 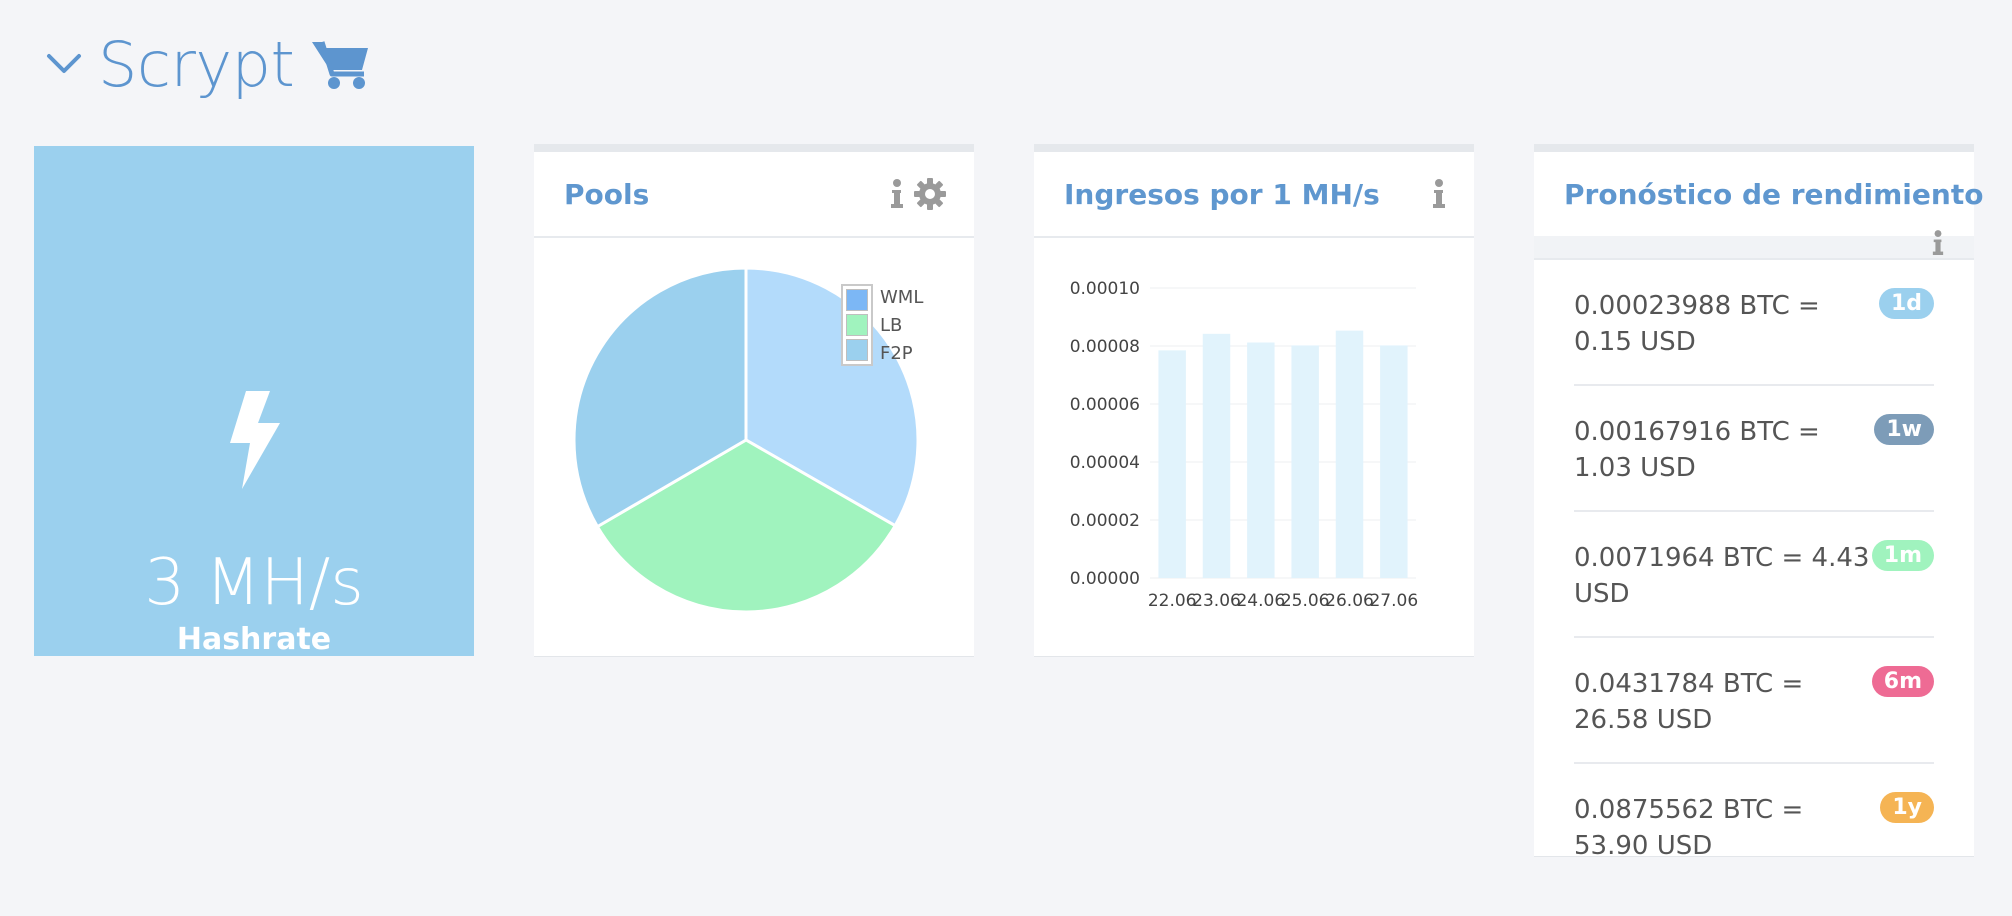 What do you see at coordinates (1105, 579) in the screenshot?
I see `y-tick-label: 0.00000` at bounding box center [1105, 579].